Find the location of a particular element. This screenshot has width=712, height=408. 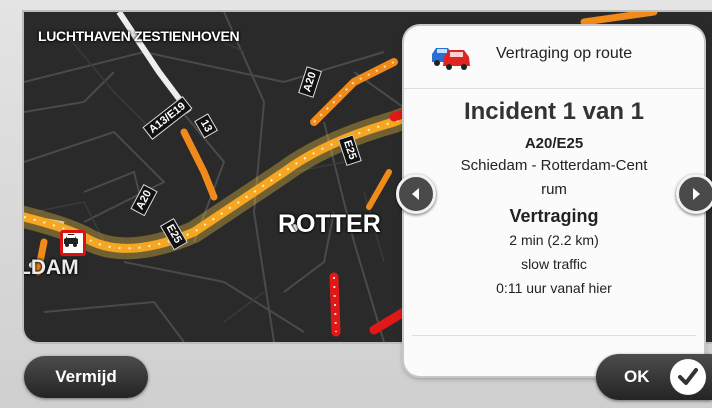

panel-header: Vertraging op route is located at coordinates (554, 57).